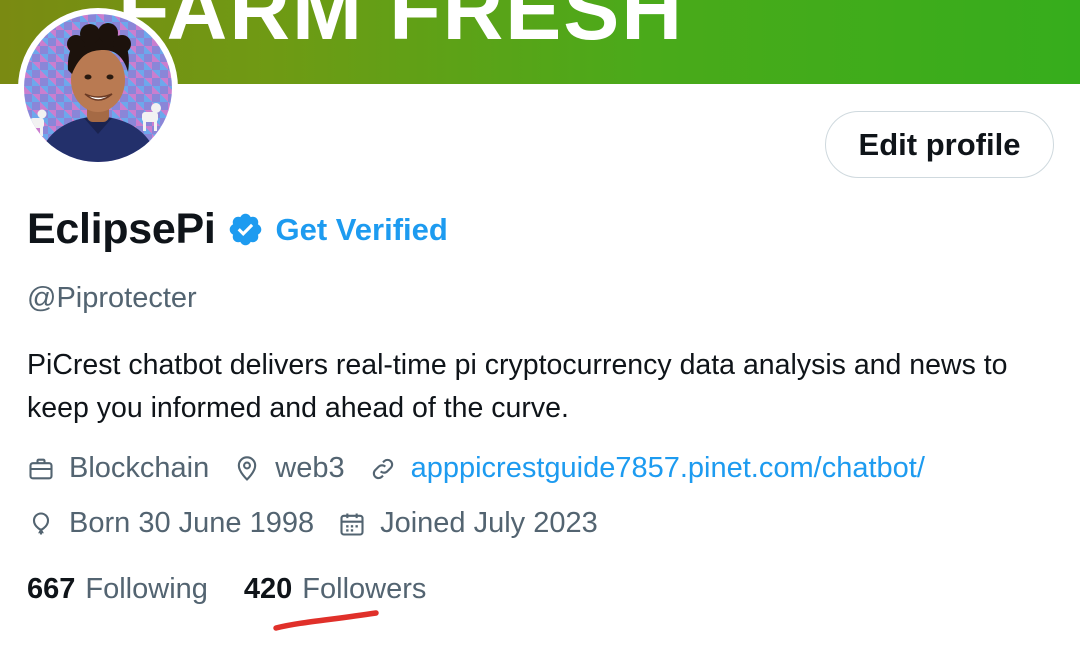 The width and height of the screenshot is (1080, 650). Describe the element at coordinates (939, 144) in the screenshot. I see `edit-profile-button: Edit profile` at that location.